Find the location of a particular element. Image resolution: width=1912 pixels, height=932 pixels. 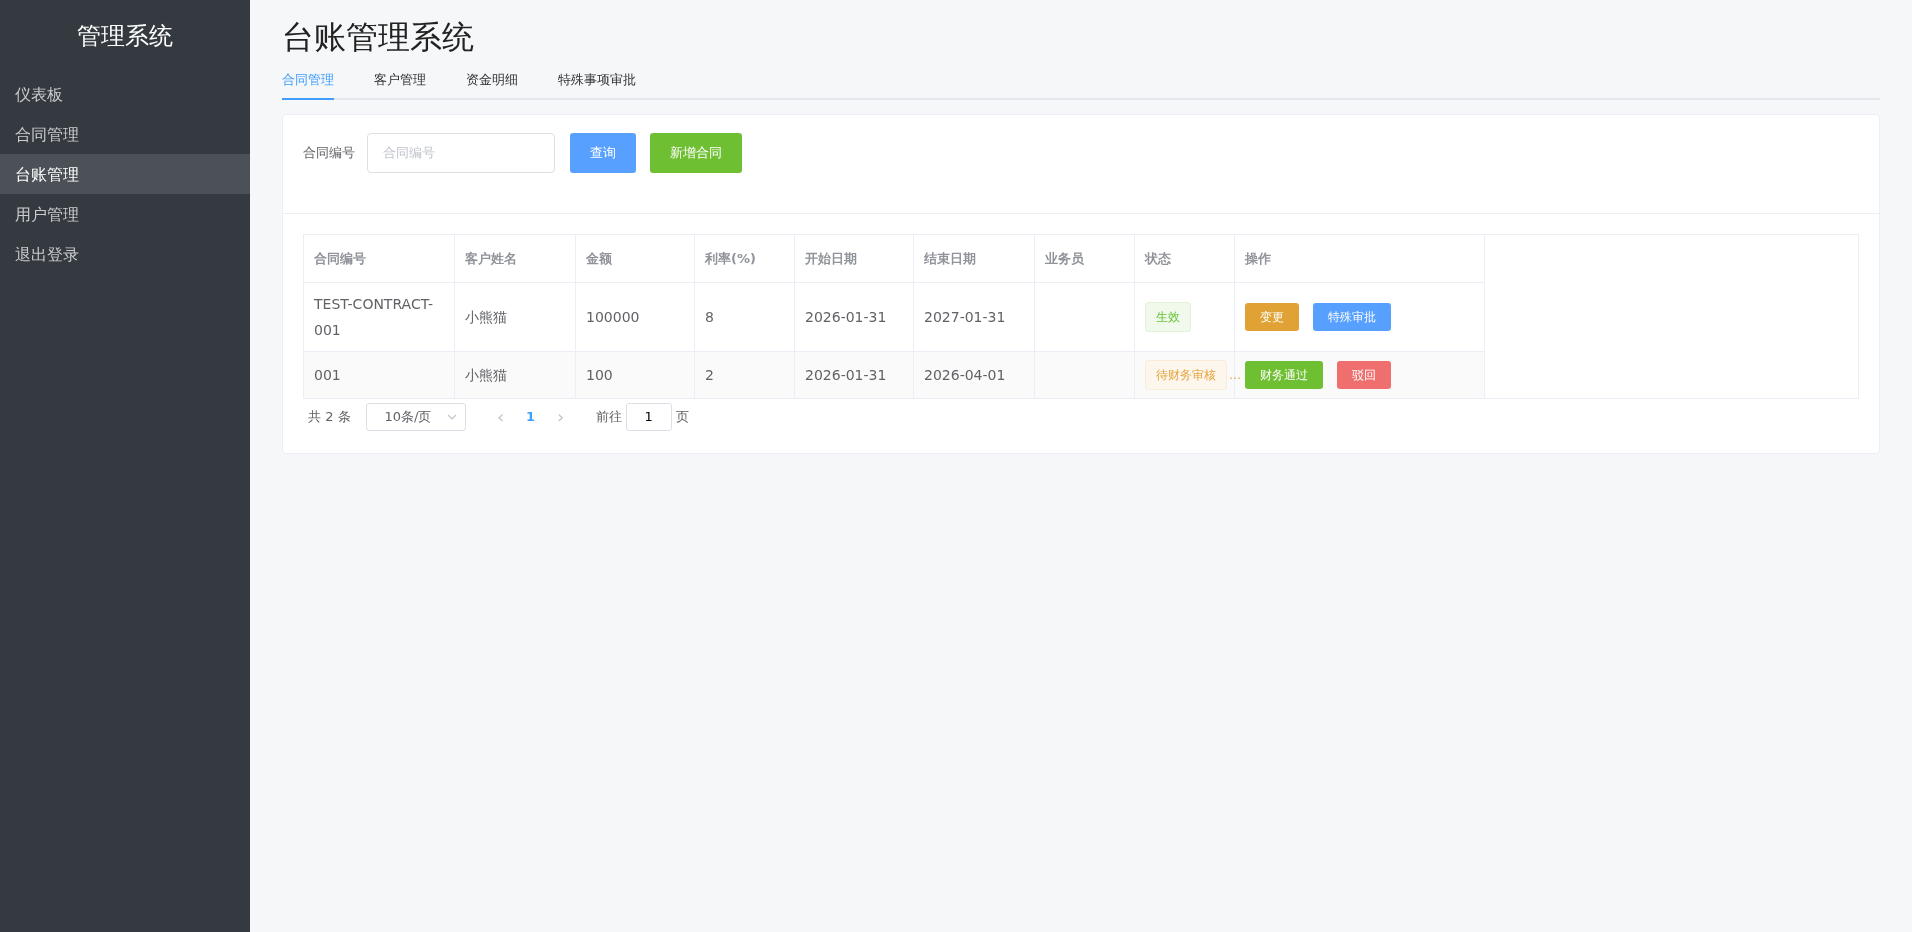

column-header: 合同编号 is located at coordinates (379, 258).